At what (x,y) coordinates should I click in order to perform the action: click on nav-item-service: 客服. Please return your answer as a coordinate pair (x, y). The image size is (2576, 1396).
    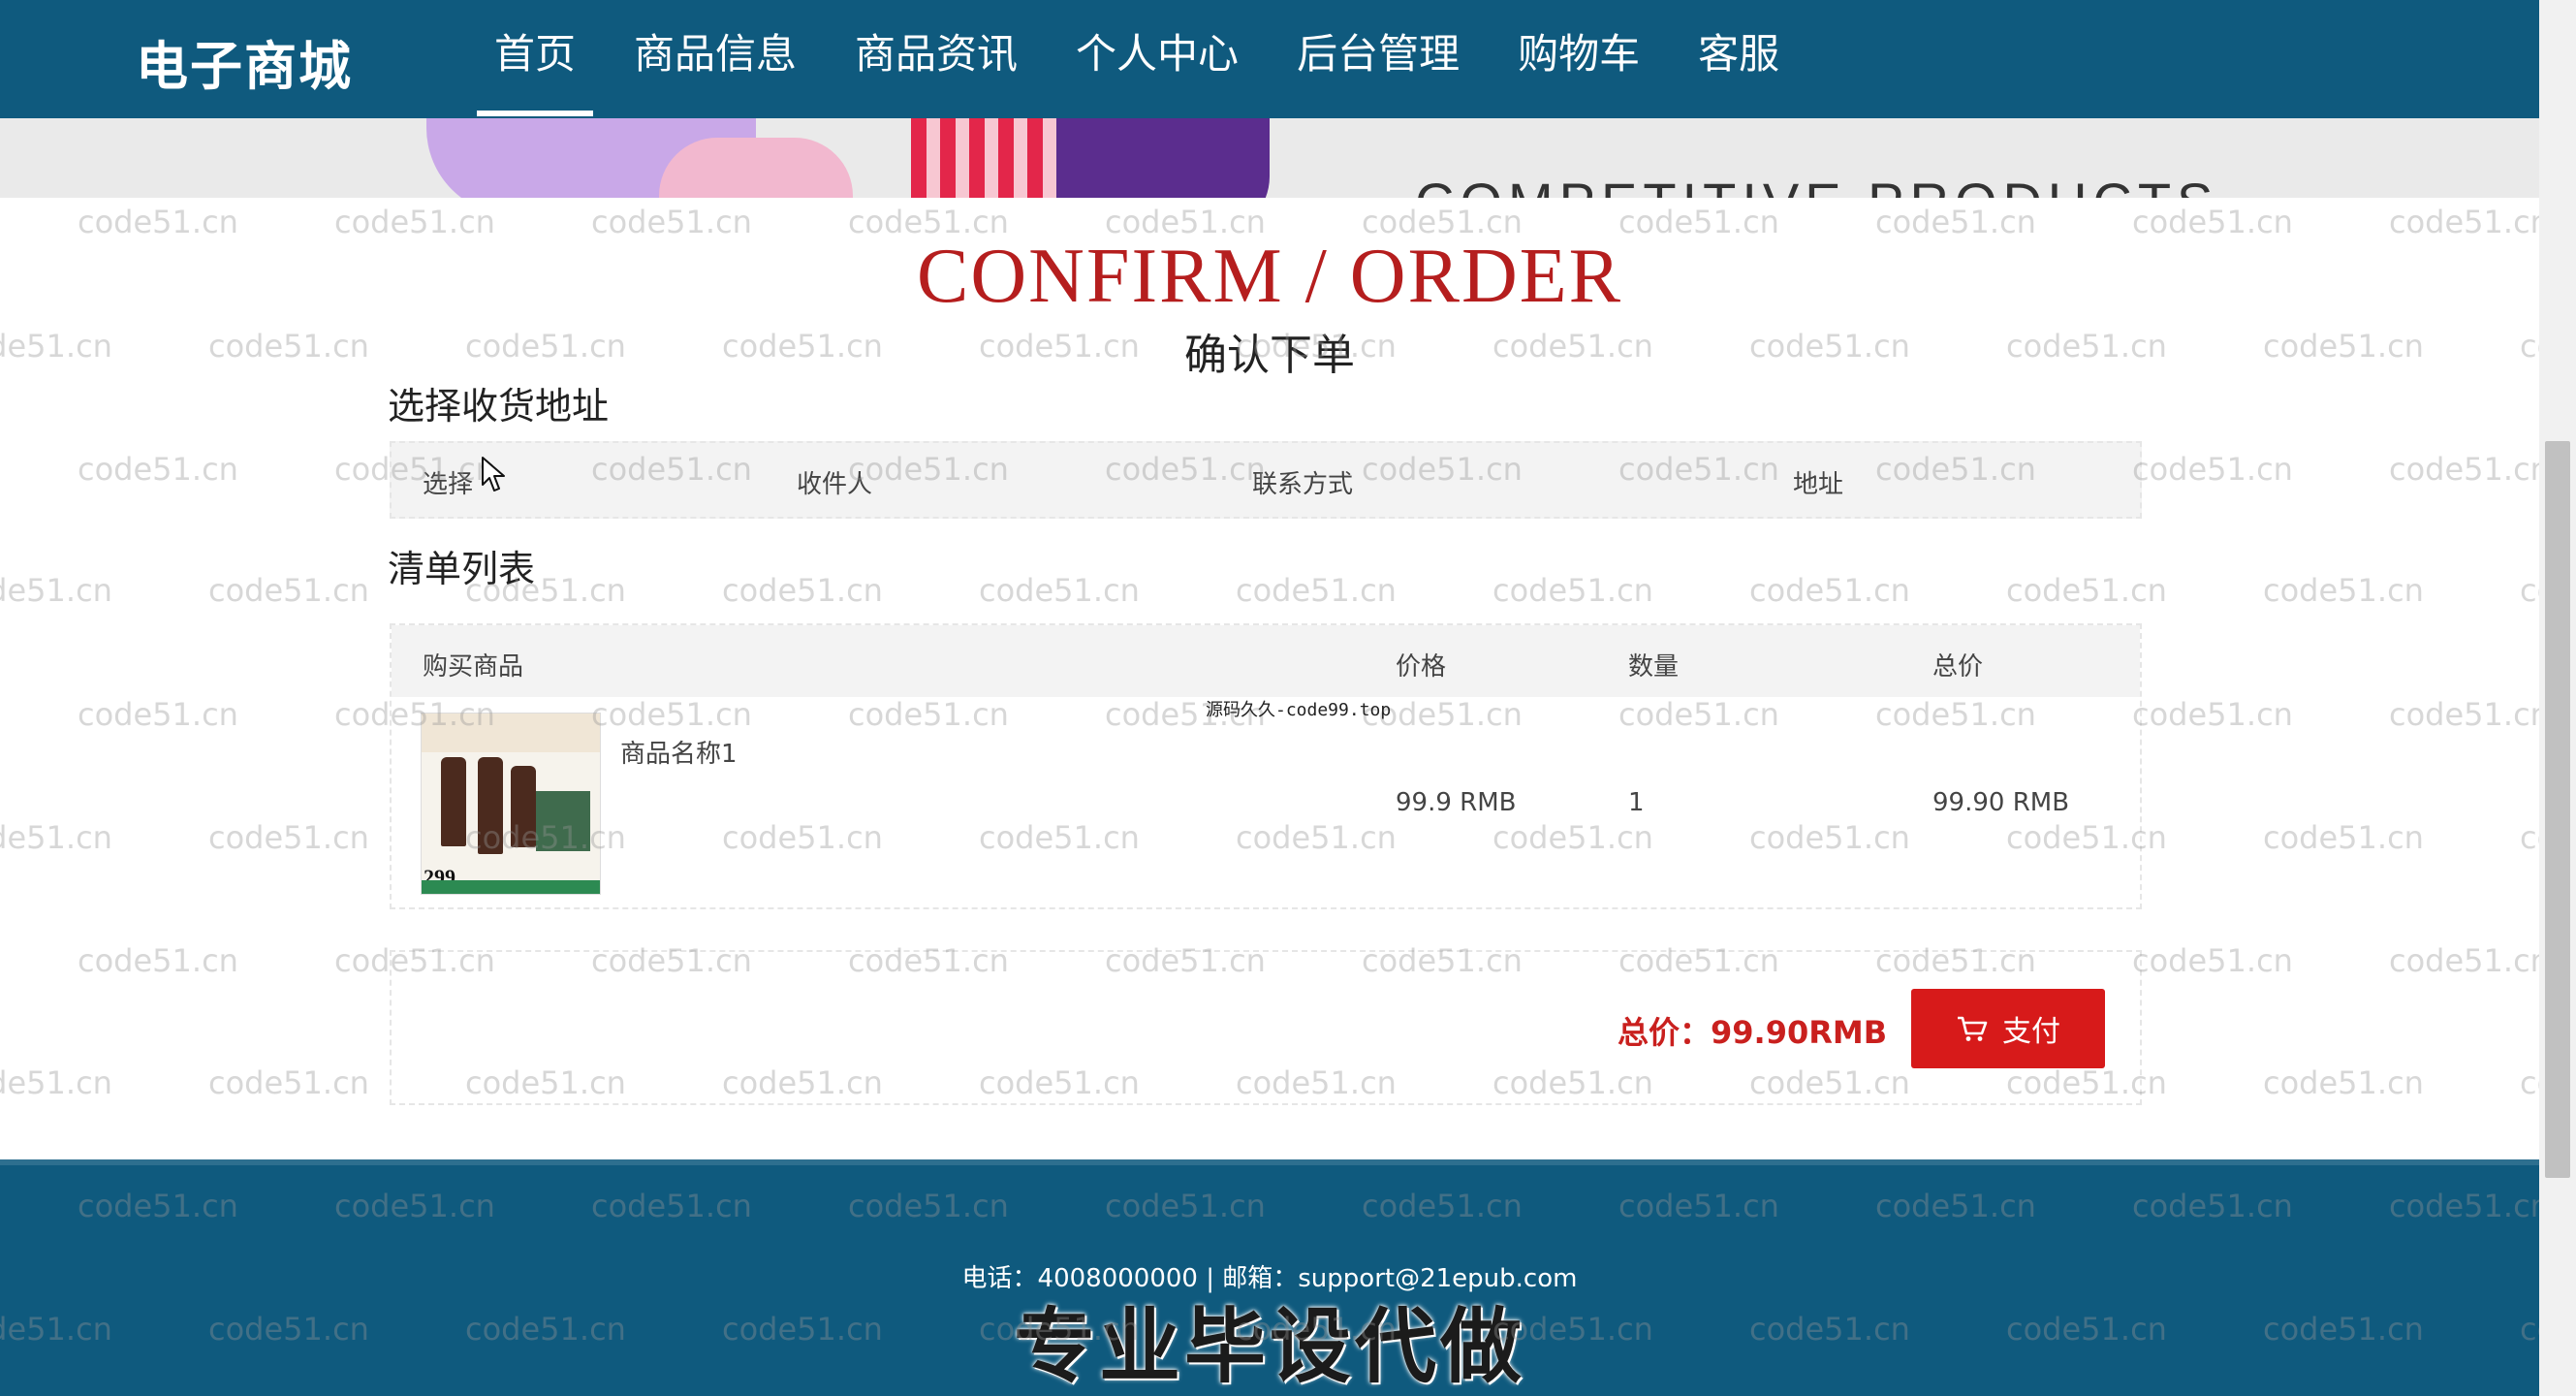
    Looking at the image, I should click on (1738, 59).